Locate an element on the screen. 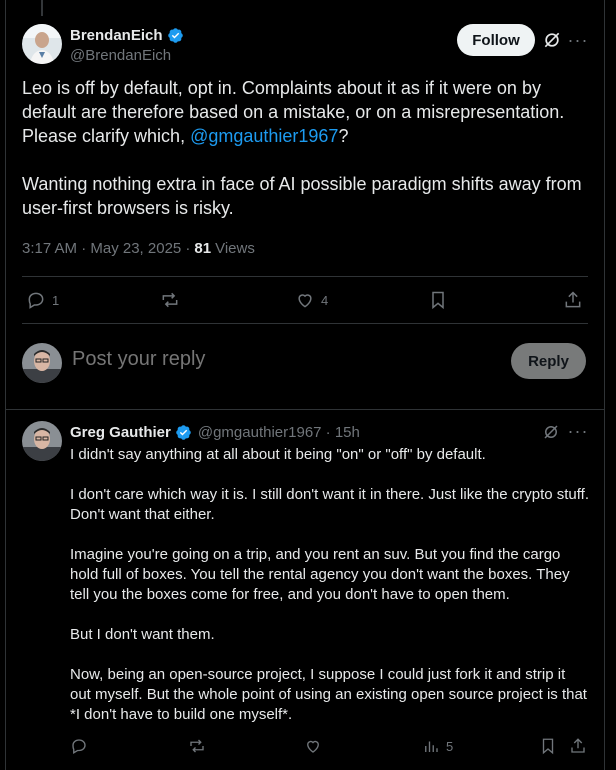  views-label: Views is located at coordinates (235, 248).